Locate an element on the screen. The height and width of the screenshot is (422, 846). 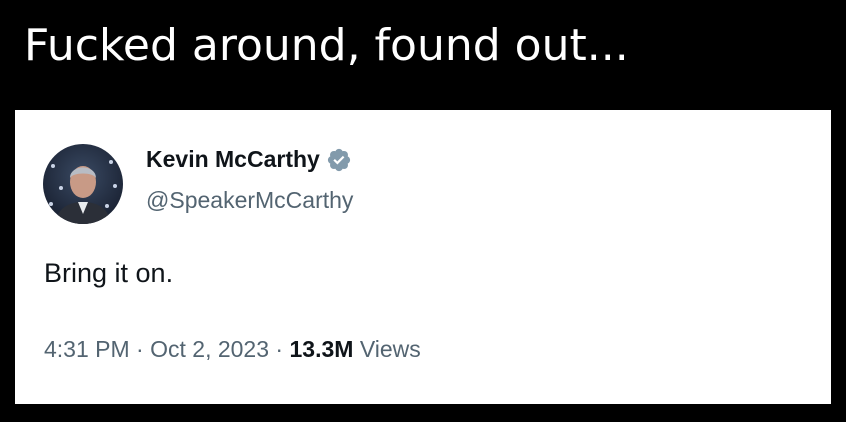
views-label: Views is located at coordinates (390, 349).